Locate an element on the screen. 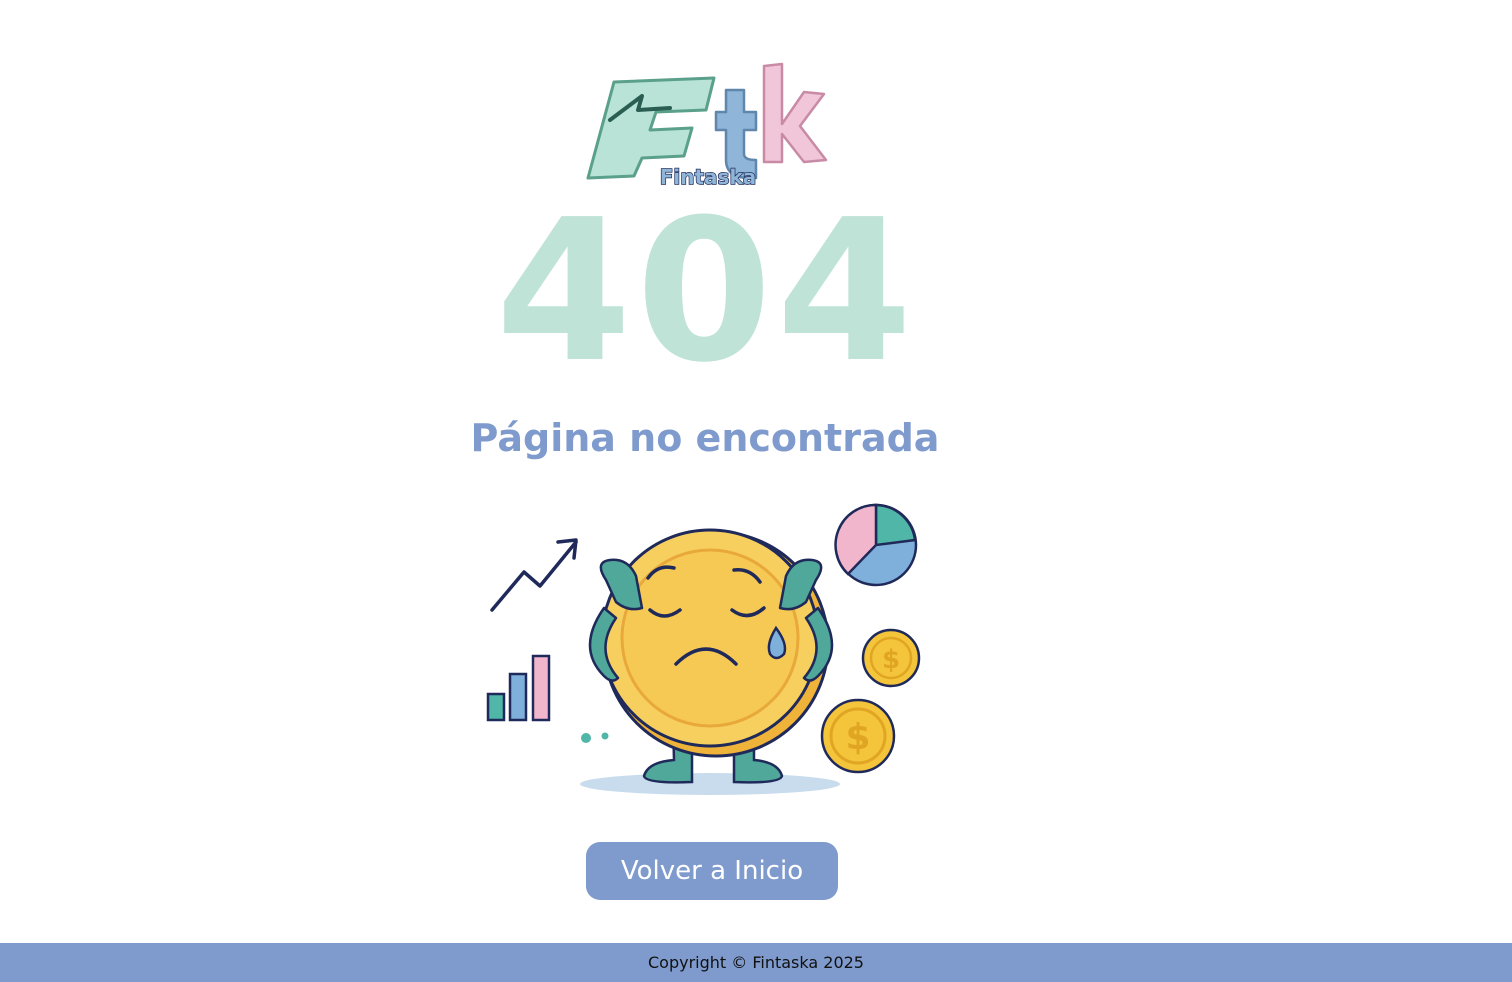 This screenshot has width=1512, height=982. fintaska-logo: Fintaska is located at coordinates (707, 126).